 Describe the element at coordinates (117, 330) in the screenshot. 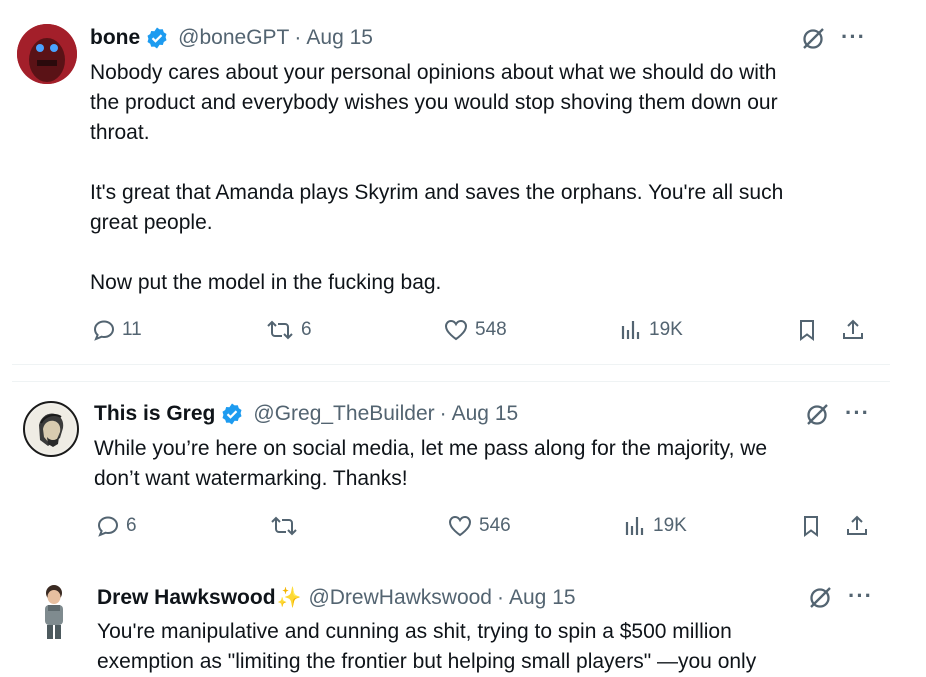

I see `reply-button: 11` at that location.